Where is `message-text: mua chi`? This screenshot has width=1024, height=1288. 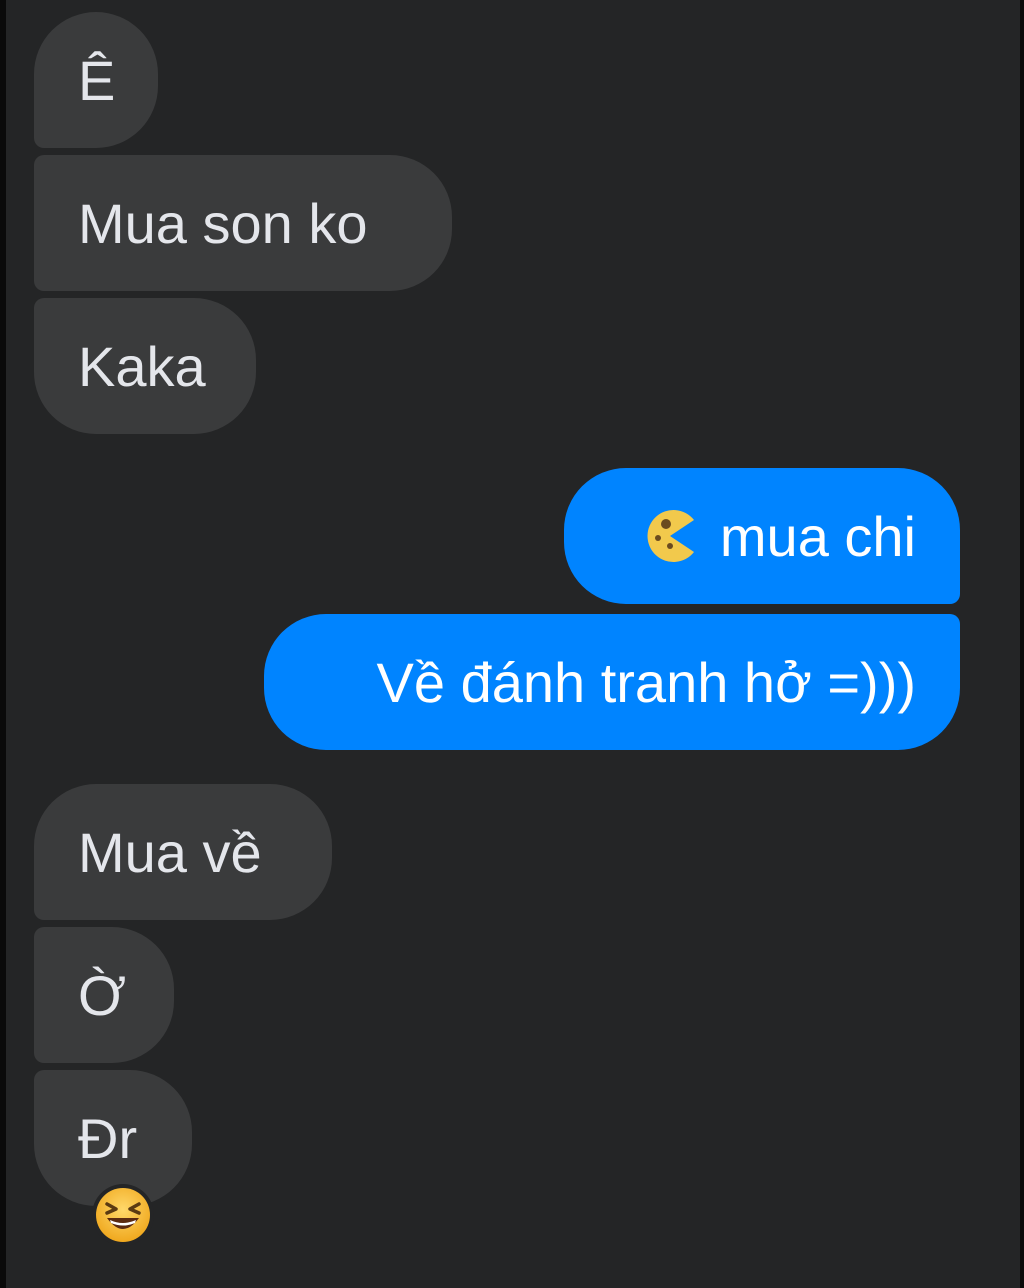
message-text: mua chi is located at coordinates (817, 536).